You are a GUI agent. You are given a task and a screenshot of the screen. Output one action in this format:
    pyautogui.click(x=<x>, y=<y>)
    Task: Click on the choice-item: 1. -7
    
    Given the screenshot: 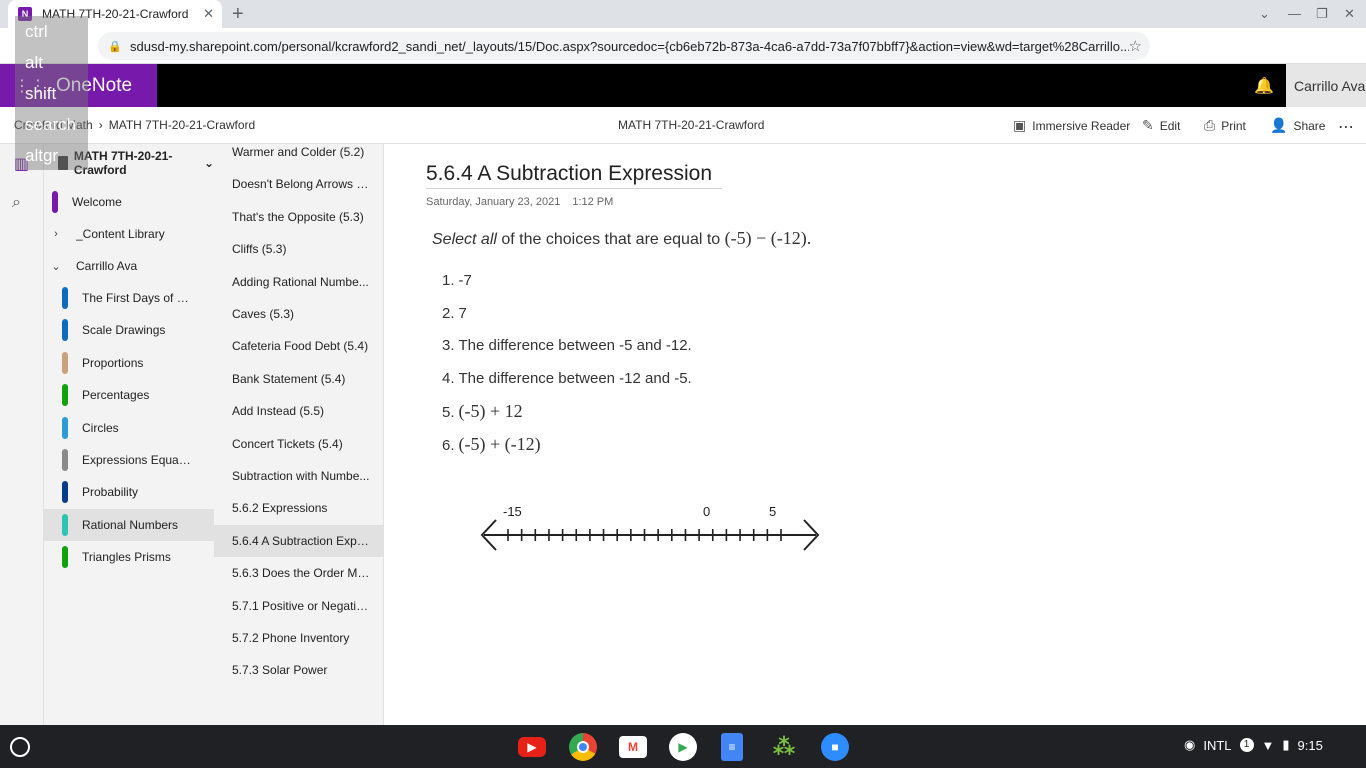 What is the action you would take?
    pyautogui.click(x=457, y=280)
    